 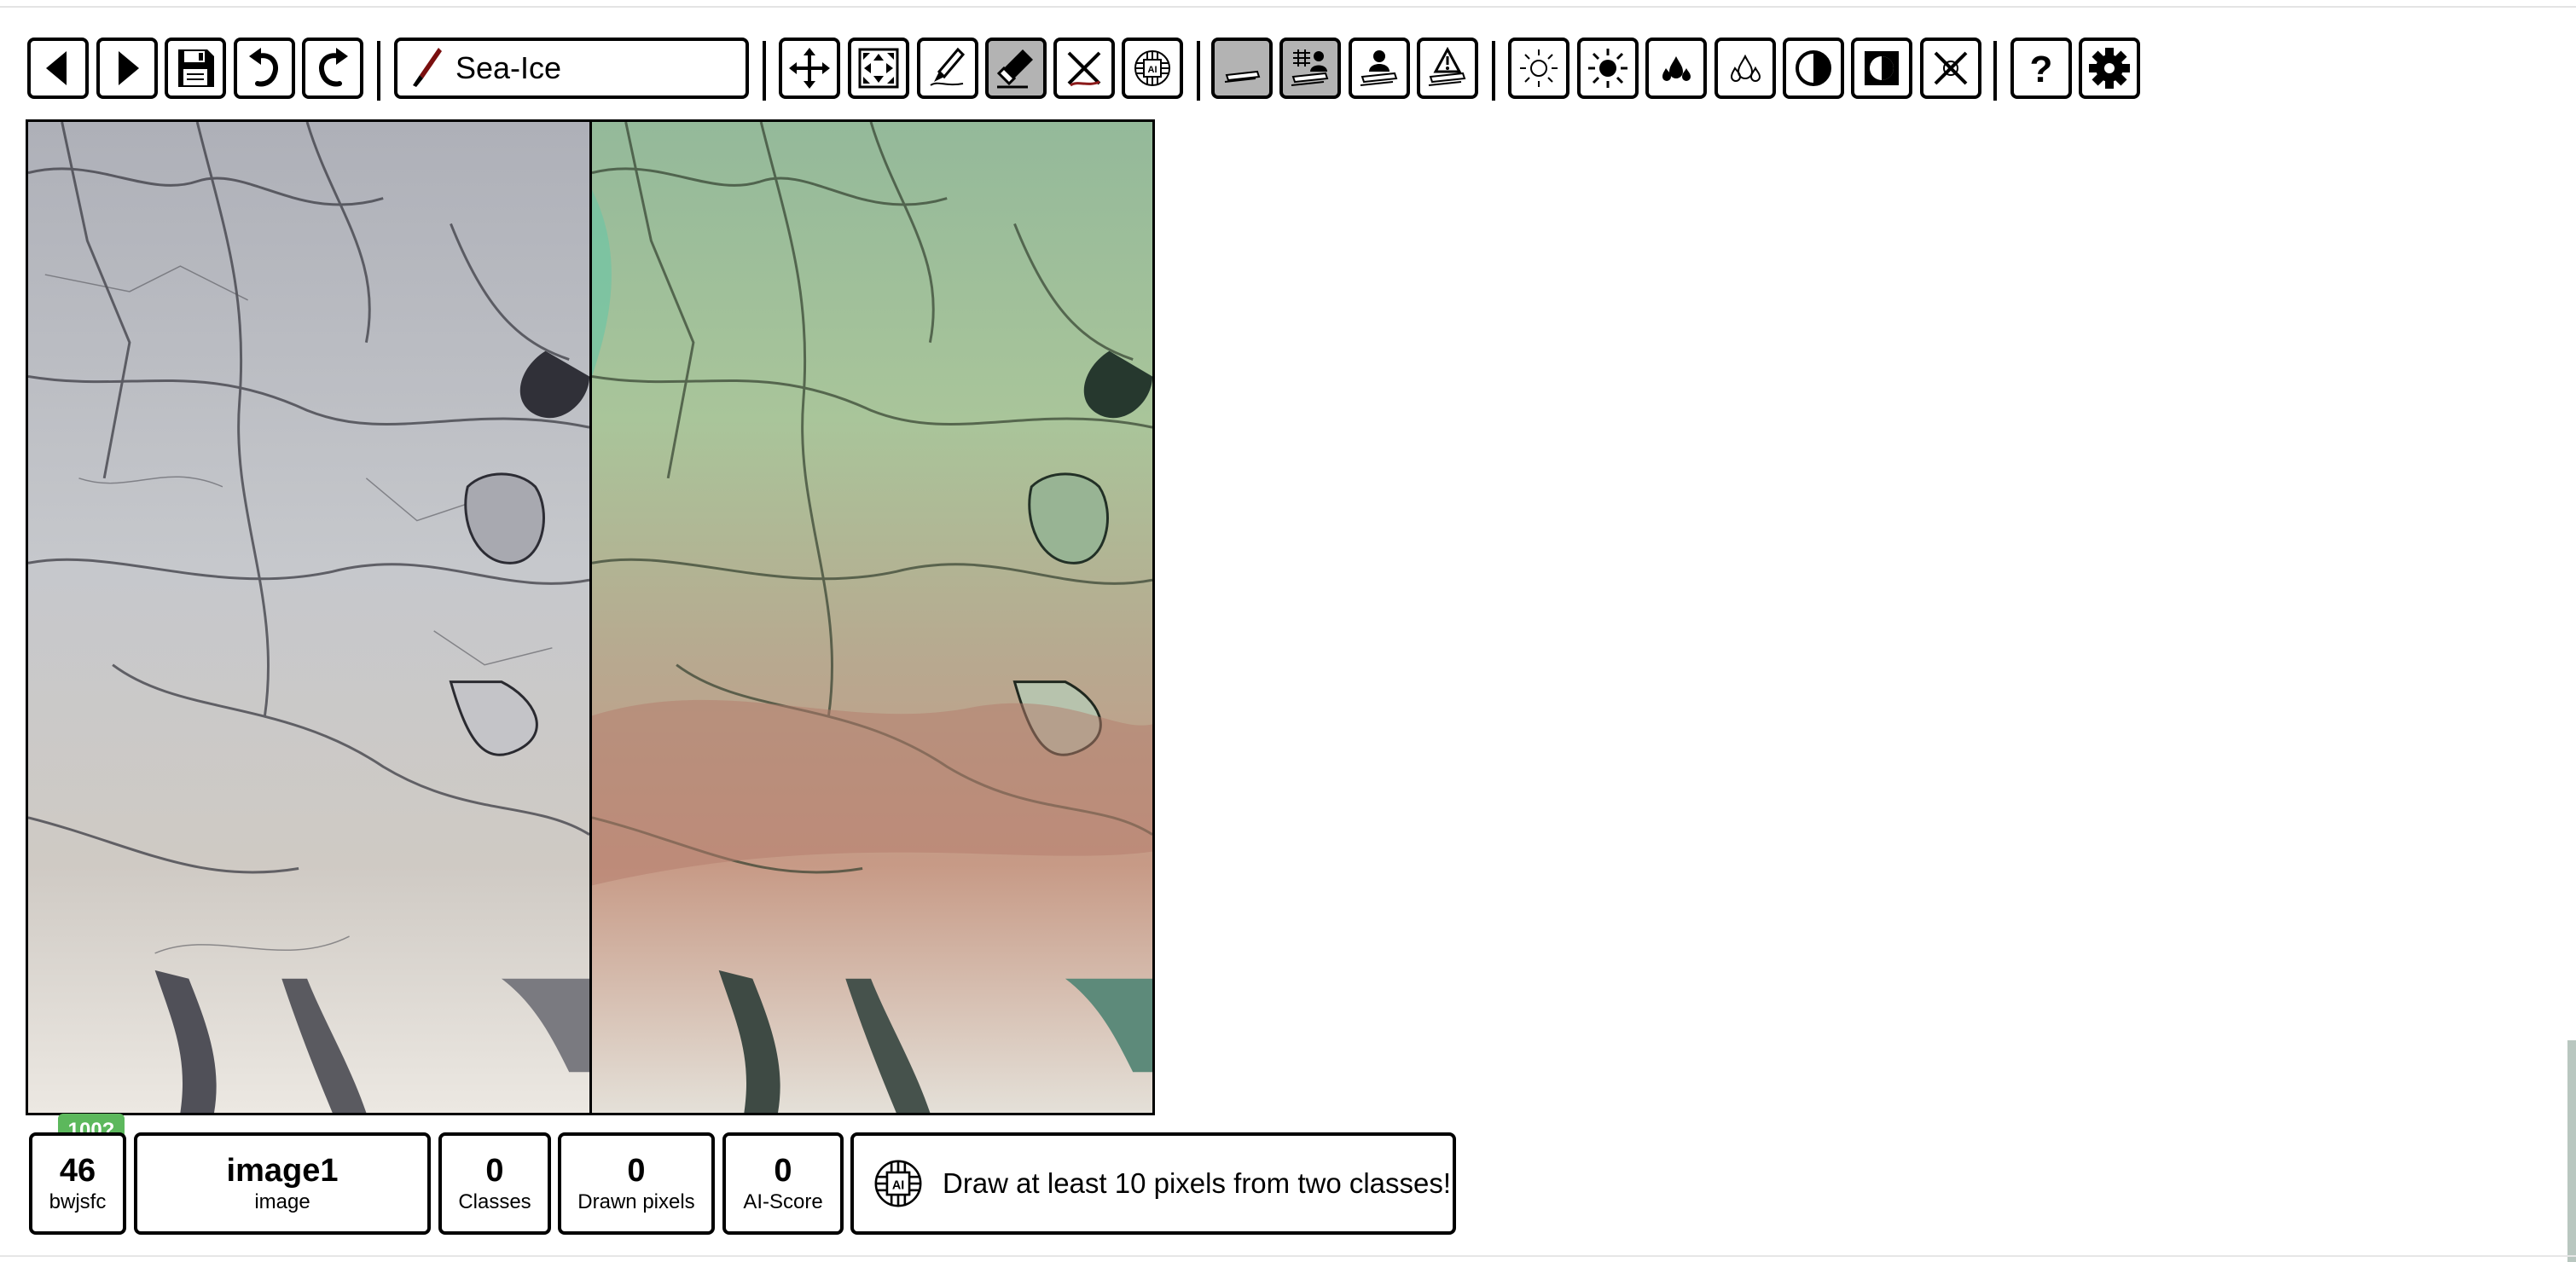 I want to click on classes-label: Classes, so click(x=494, y=1201).